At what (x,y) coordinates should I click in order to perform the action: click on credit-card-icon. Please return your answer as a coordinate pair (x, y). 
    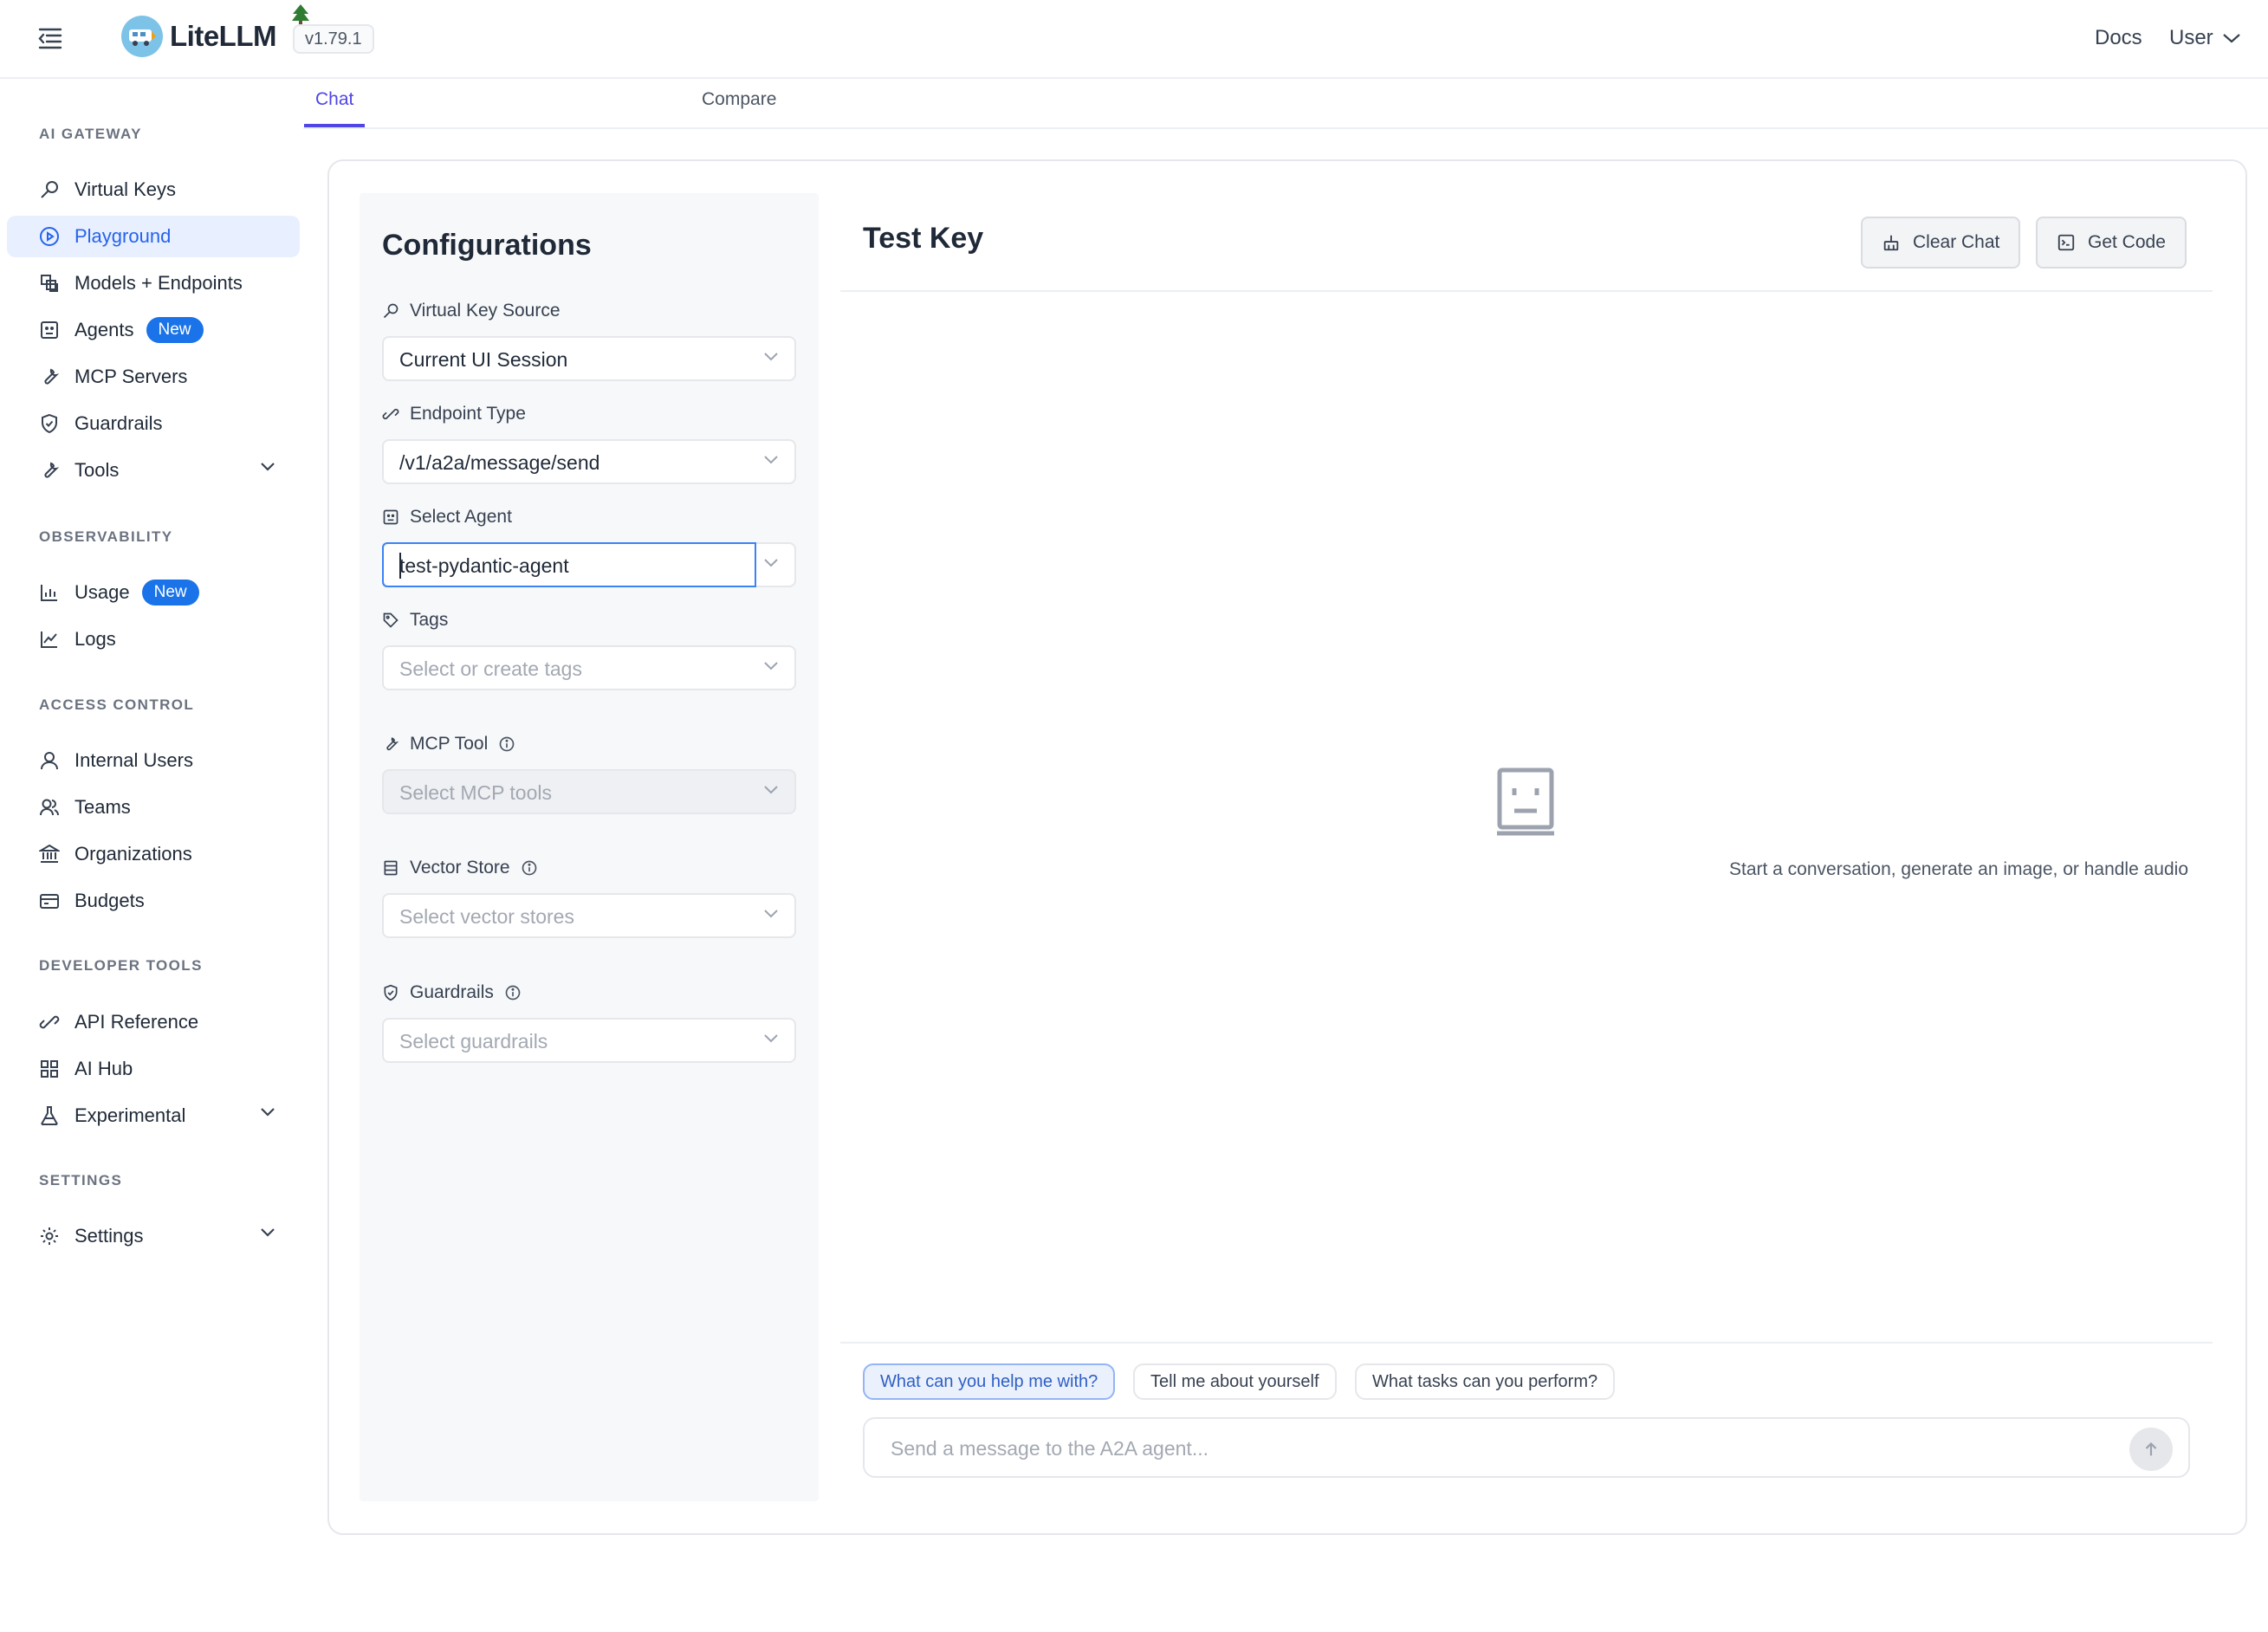
    Looking at the image, I should click on (50, 901).